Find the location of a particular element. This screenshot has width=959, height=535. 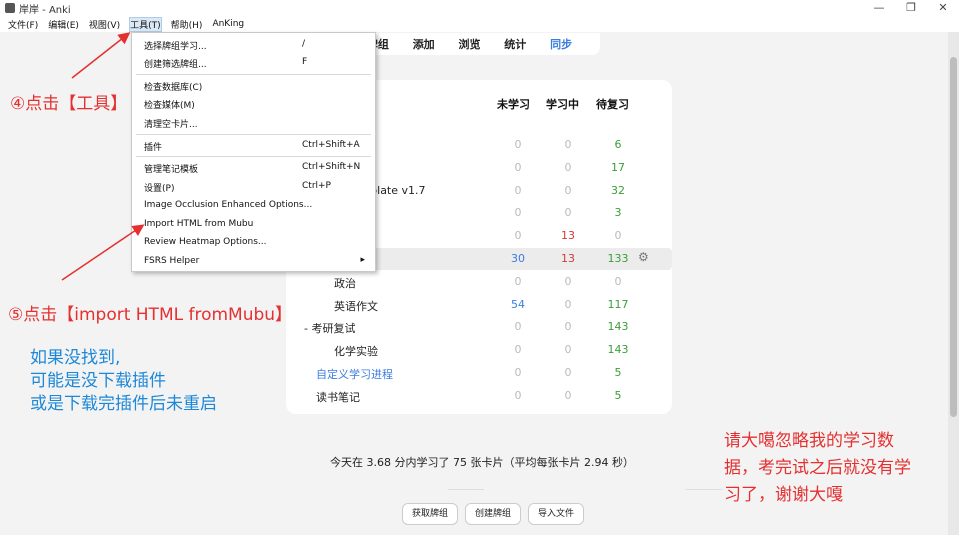

close-icon: ✕ is located at coordinates (943, 8).